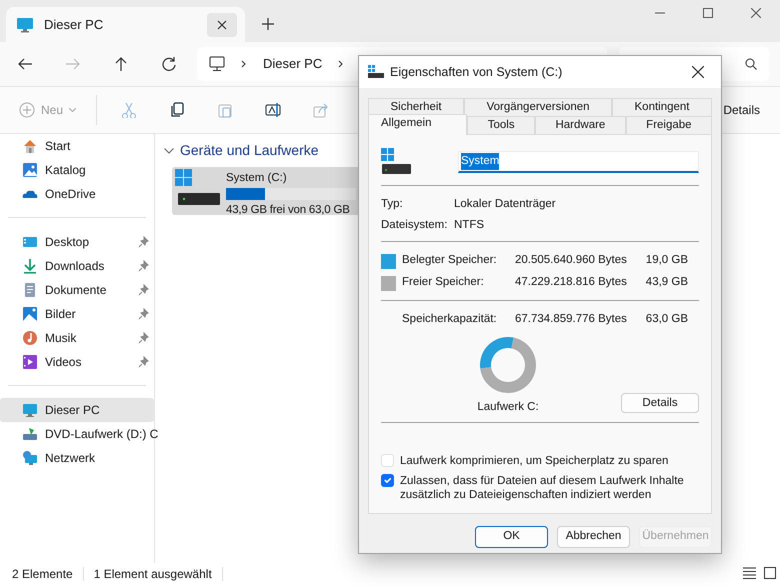 Image resolution: width=780 pixels, height=587 pixels. I want to click on field-value: Lokaler Datenträger, so click(505, 204).